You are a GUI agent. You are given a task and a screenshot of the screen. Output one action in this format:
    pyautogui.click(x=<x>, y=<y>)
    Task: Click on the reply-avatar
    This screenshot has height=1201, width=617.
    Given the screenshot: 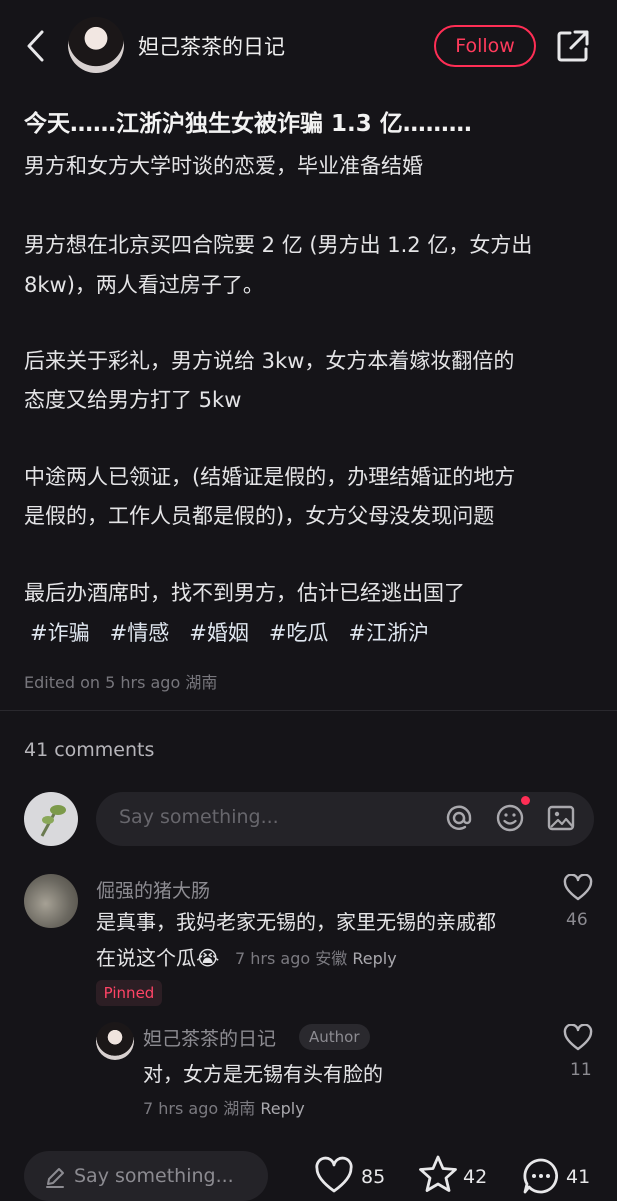 What is the action you would take?
    pyautogui.click(x=115, y=1041)
    